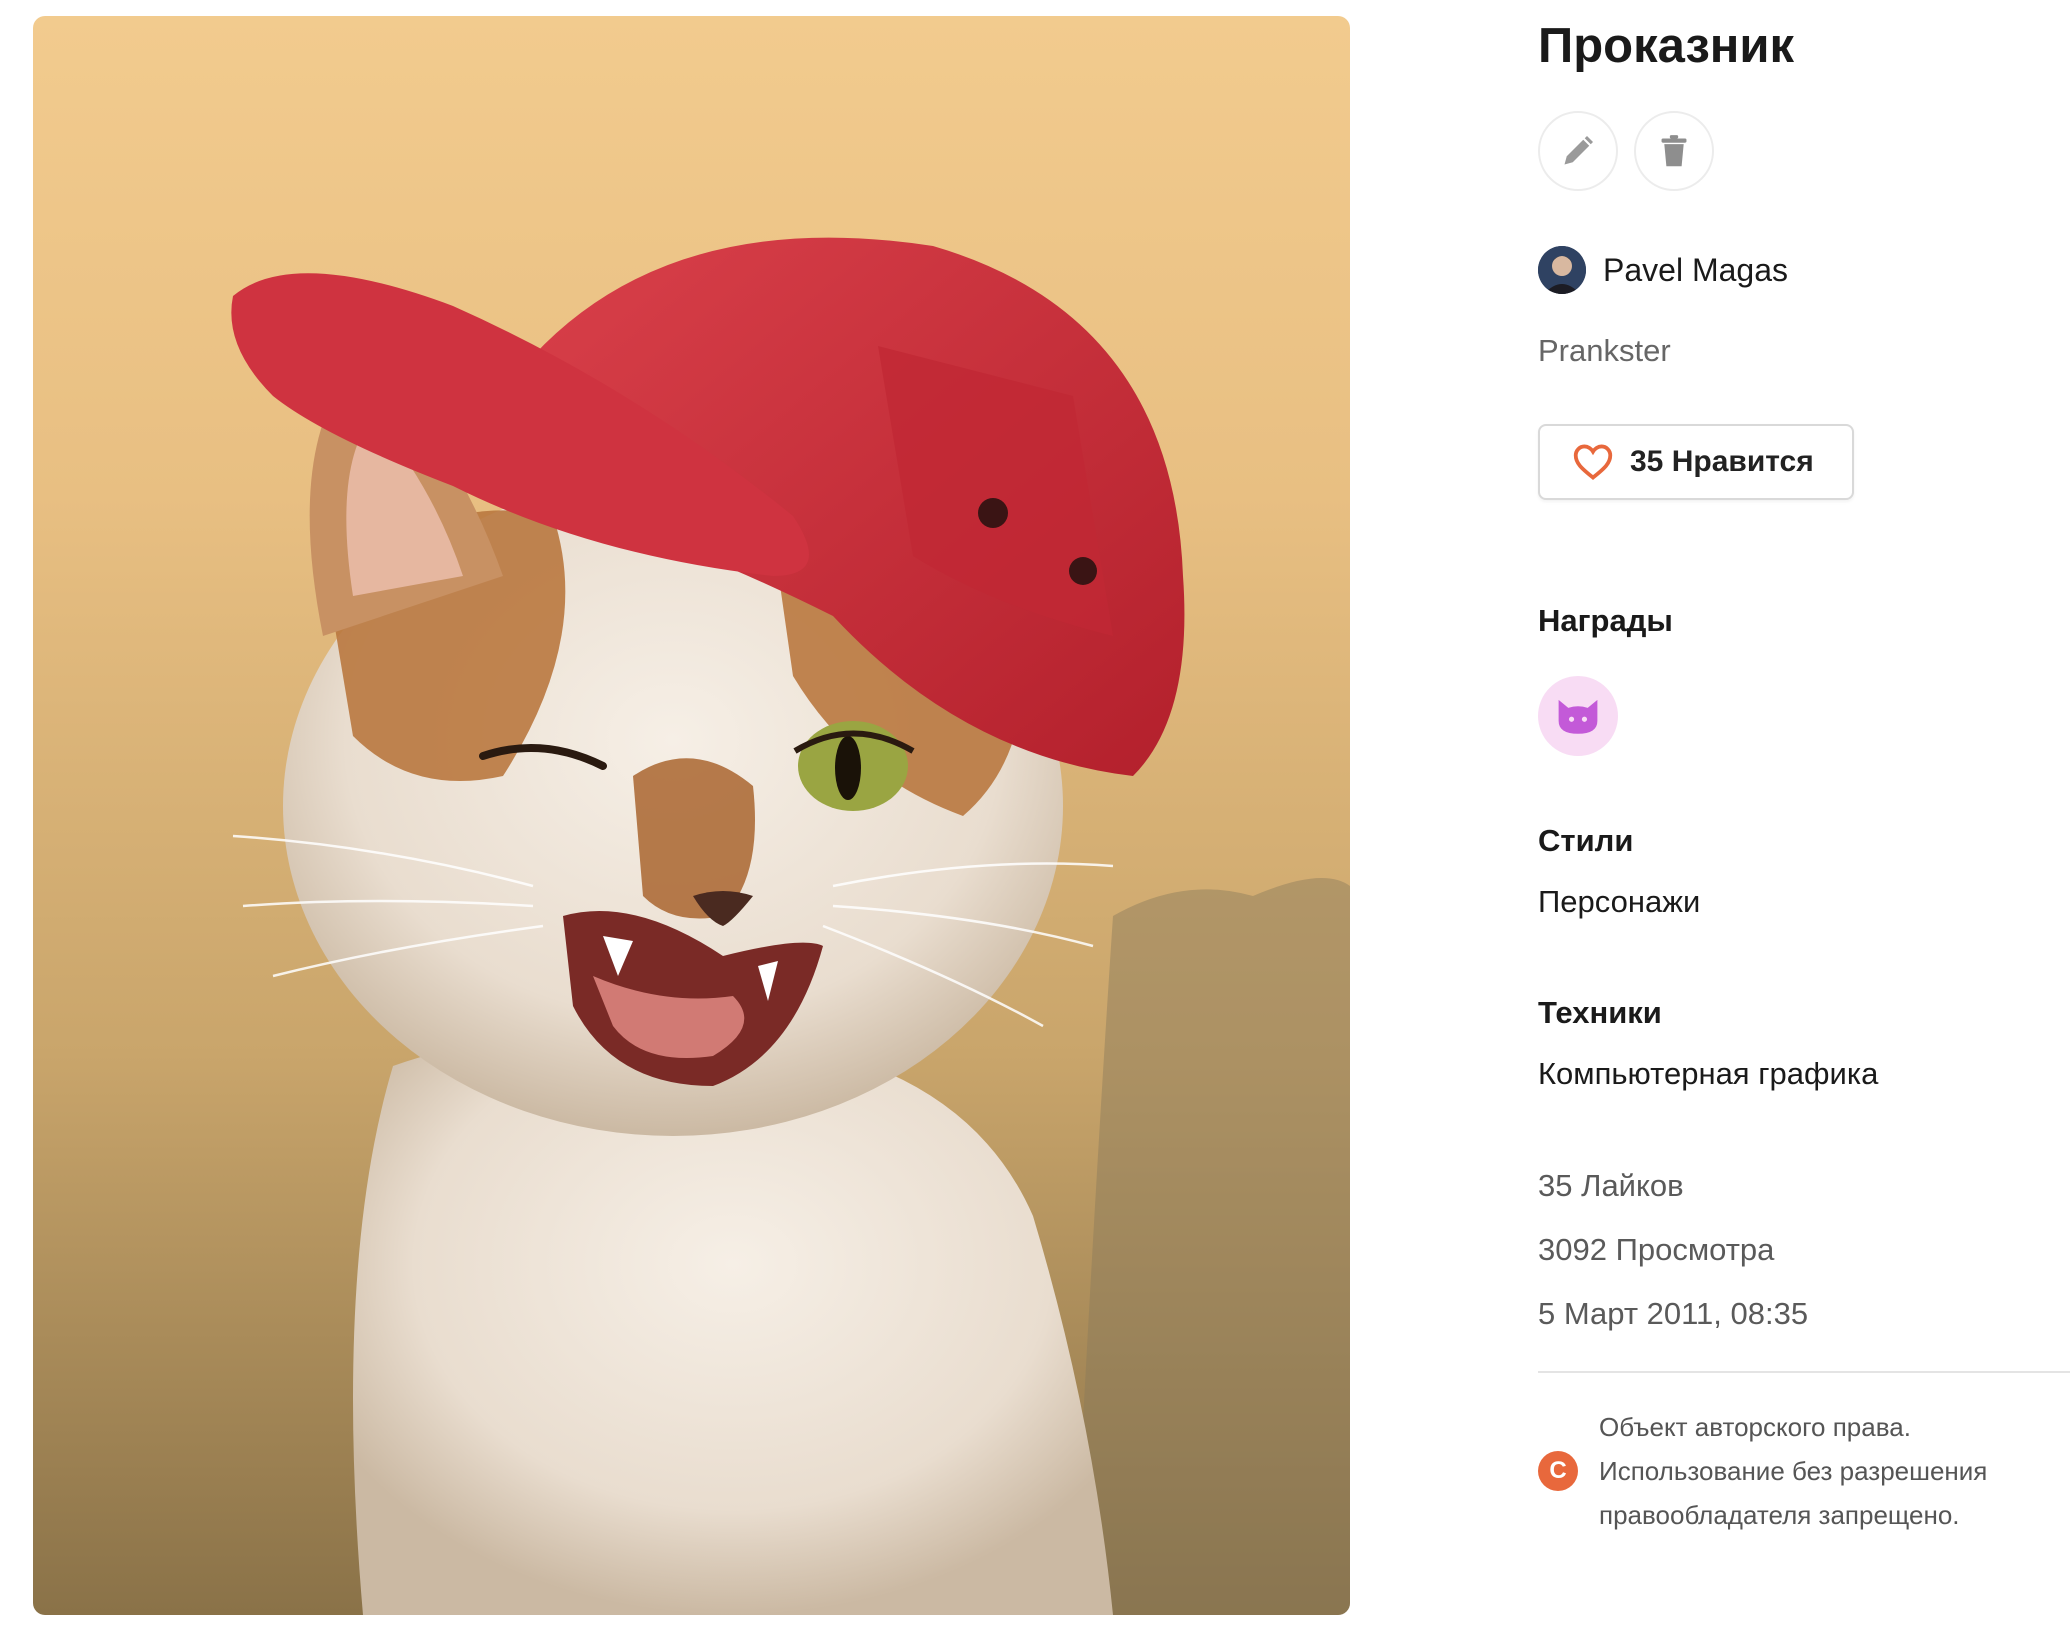 Image resolution: width=2070 pixels, height=1648 pixels. What do you see at coordinates (1722, 461) in the screenshot?
I see `like-label: 35 Нравится` at bounding box center [1722, 461].